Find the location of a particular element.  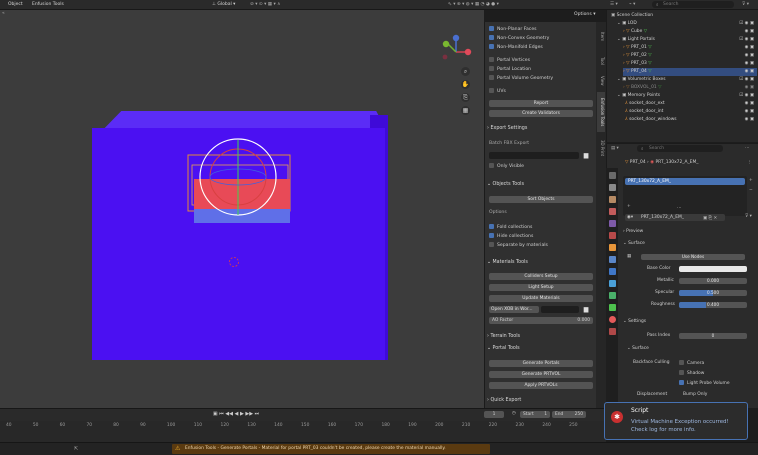

outliner-row-socket-door-windows: ⅄ socket_door_windows ◉ ▣ is located at coordinates (691, 120).